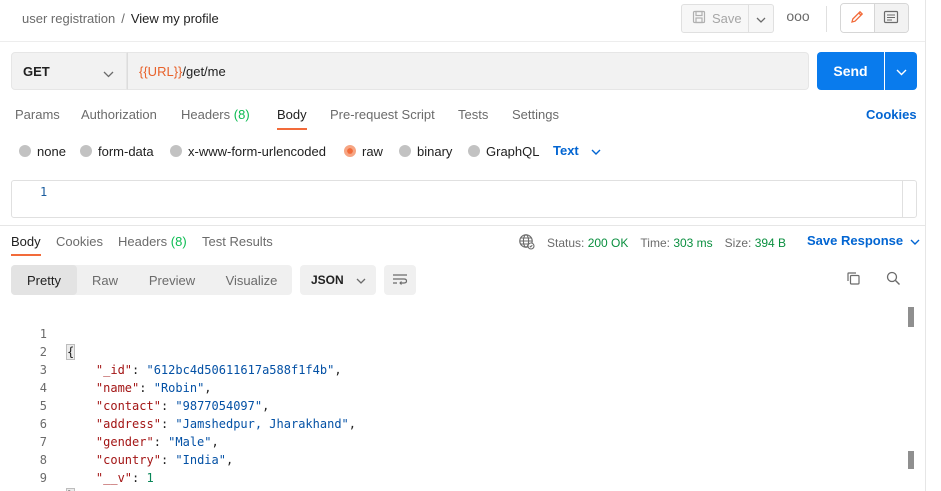  I want to click on view-visualize: Visualize, so click(251, 280).